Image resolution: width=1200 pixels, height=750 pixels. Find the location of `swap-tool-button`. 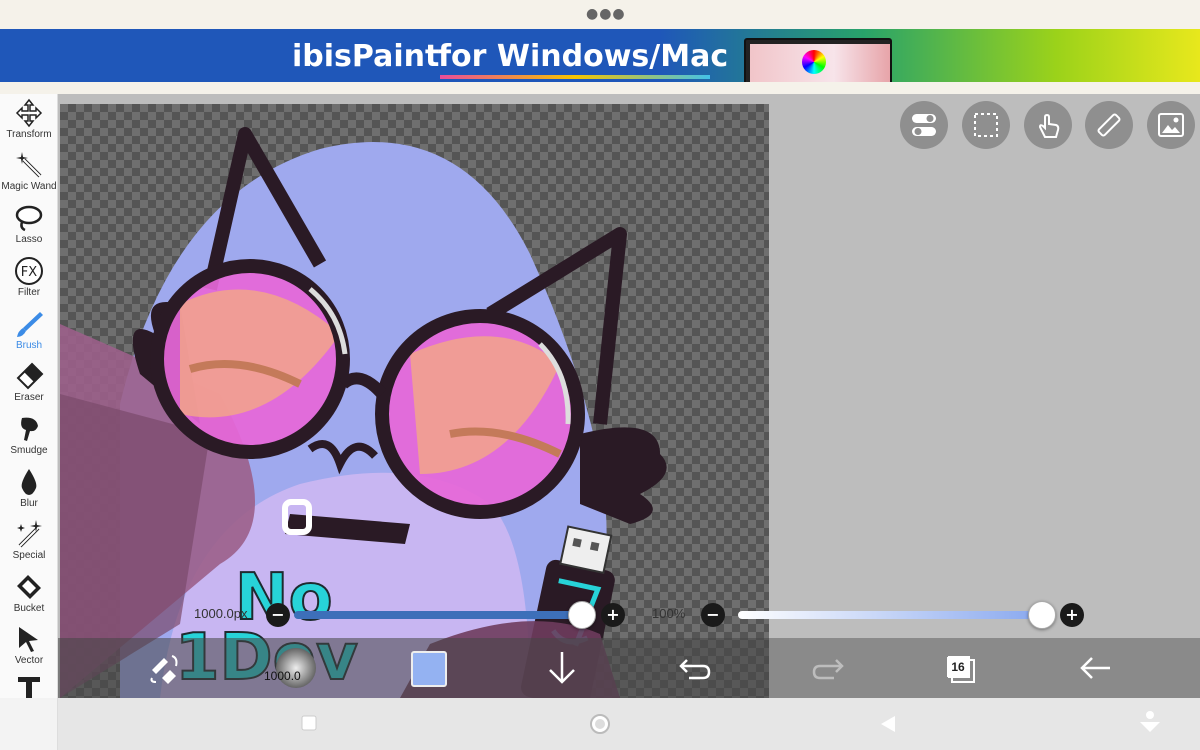

swap-tool-button is located at coordinates (164, 668).